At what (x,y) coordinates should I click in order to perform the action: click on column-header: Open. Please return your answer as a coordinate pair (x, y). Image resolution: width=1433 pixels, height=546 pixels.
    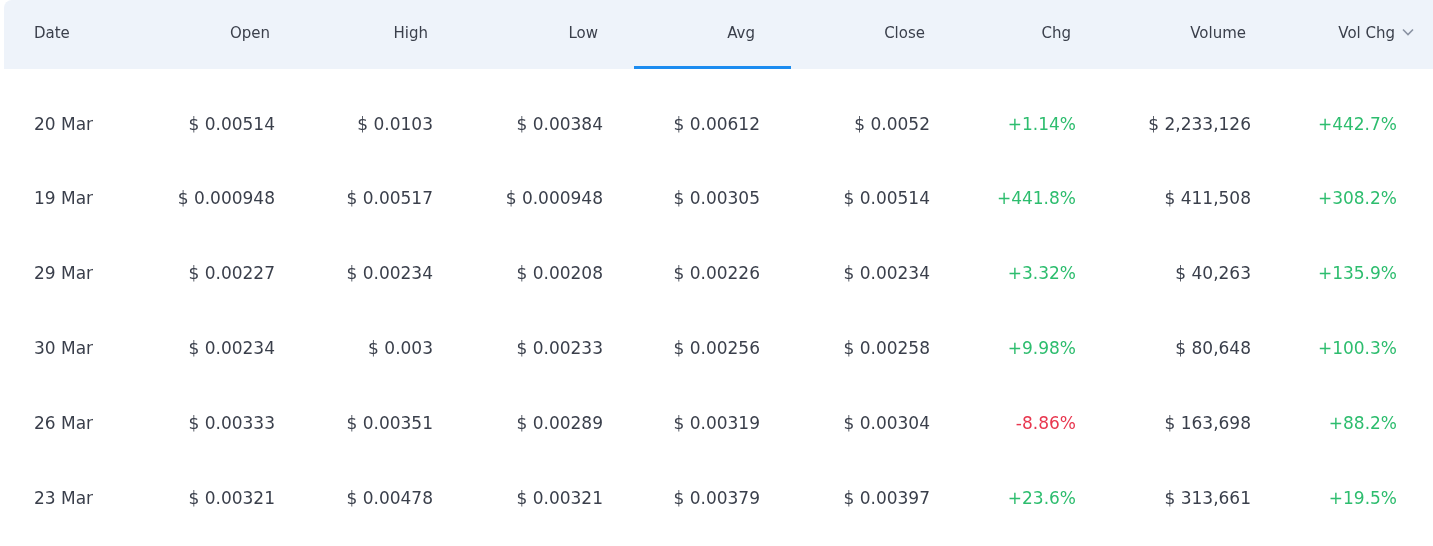
    Looking at the image, I should click on (228, 33).